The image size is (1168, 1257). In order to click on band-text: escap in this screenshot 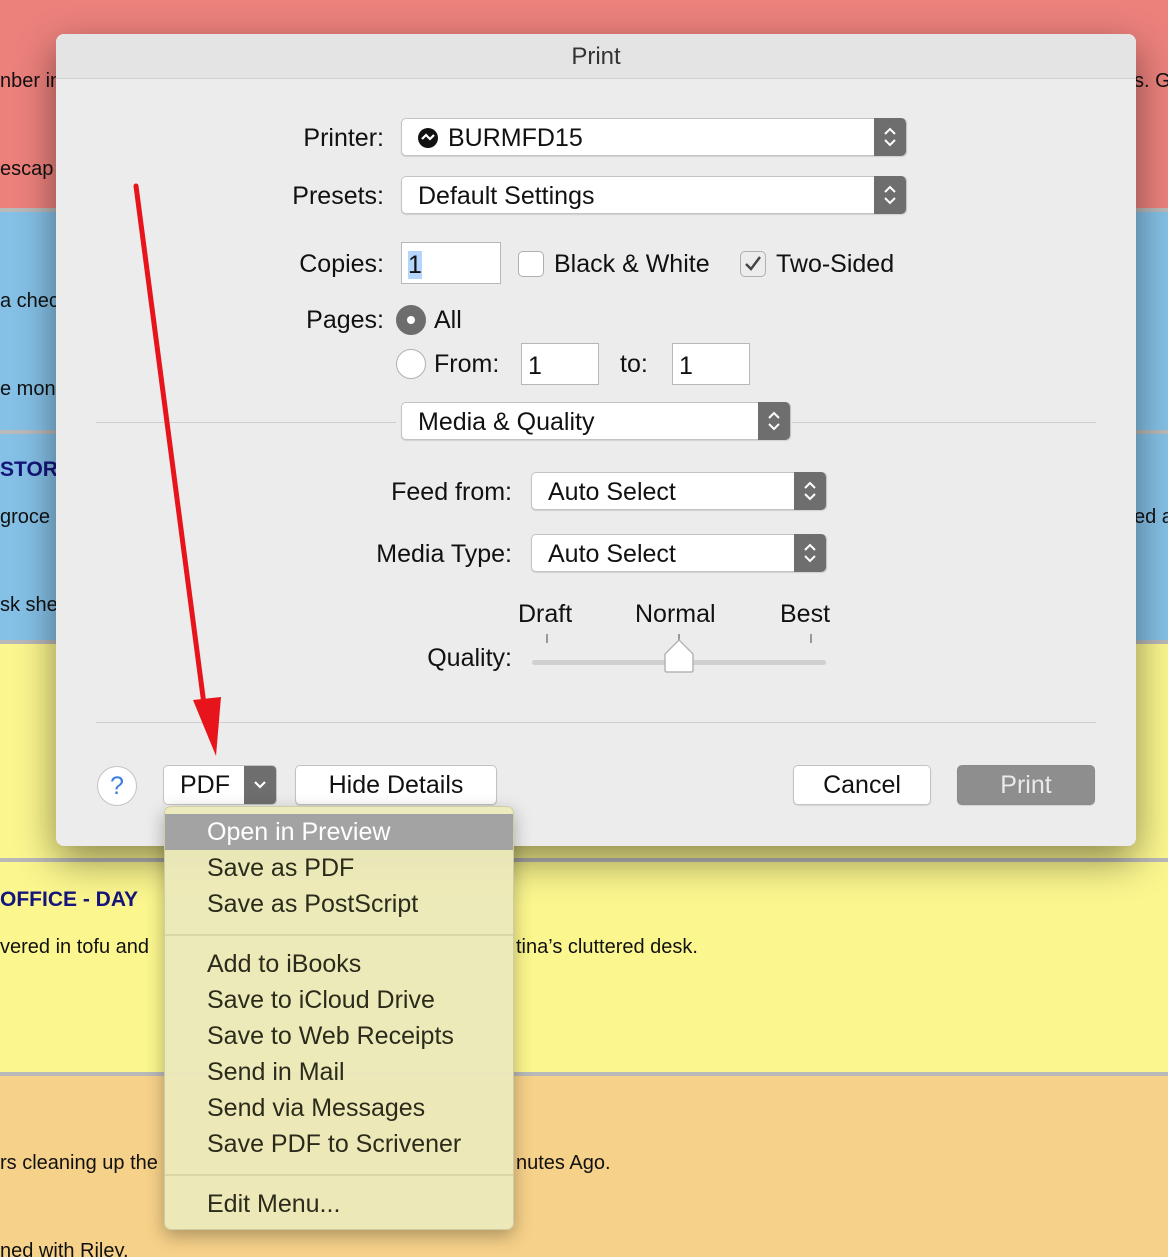, I will do `click(27, 169)`.